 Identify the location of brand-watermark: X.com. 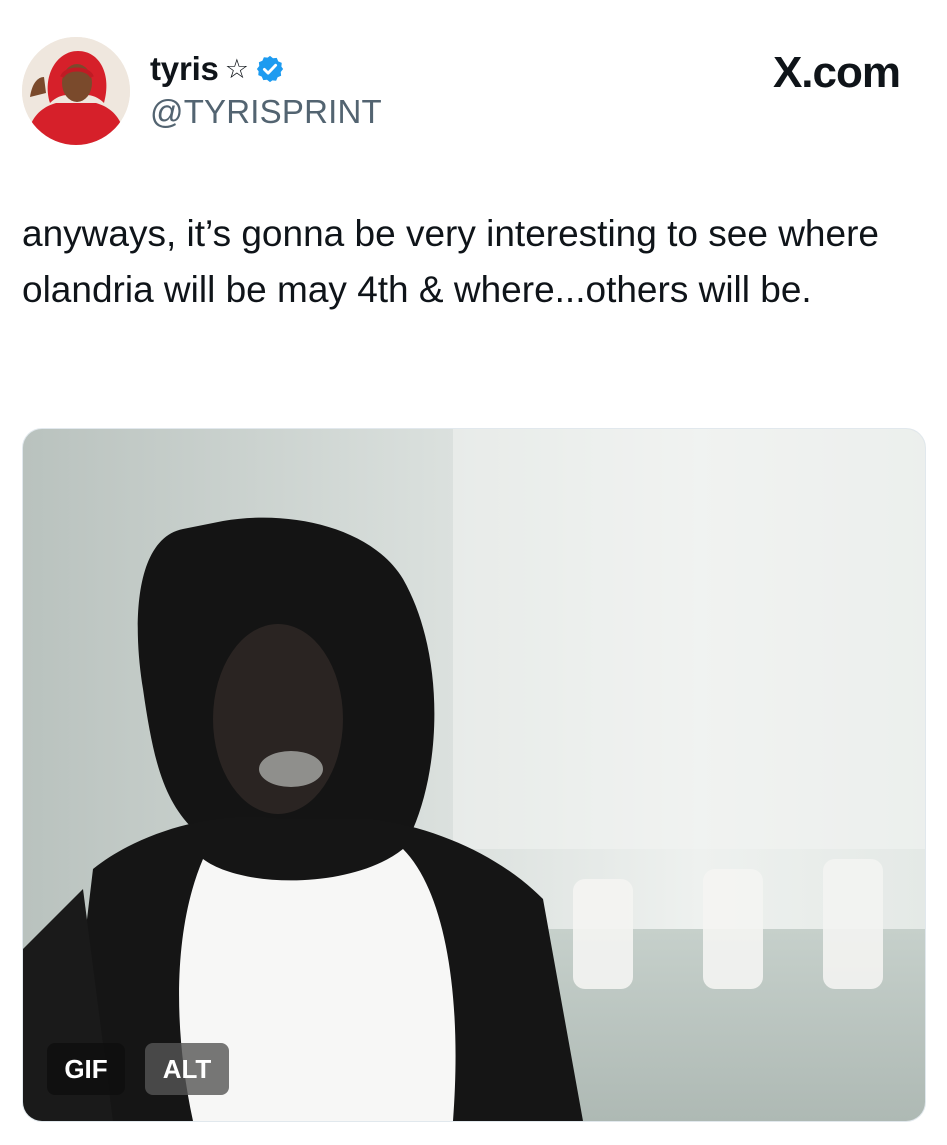
(836, 72).